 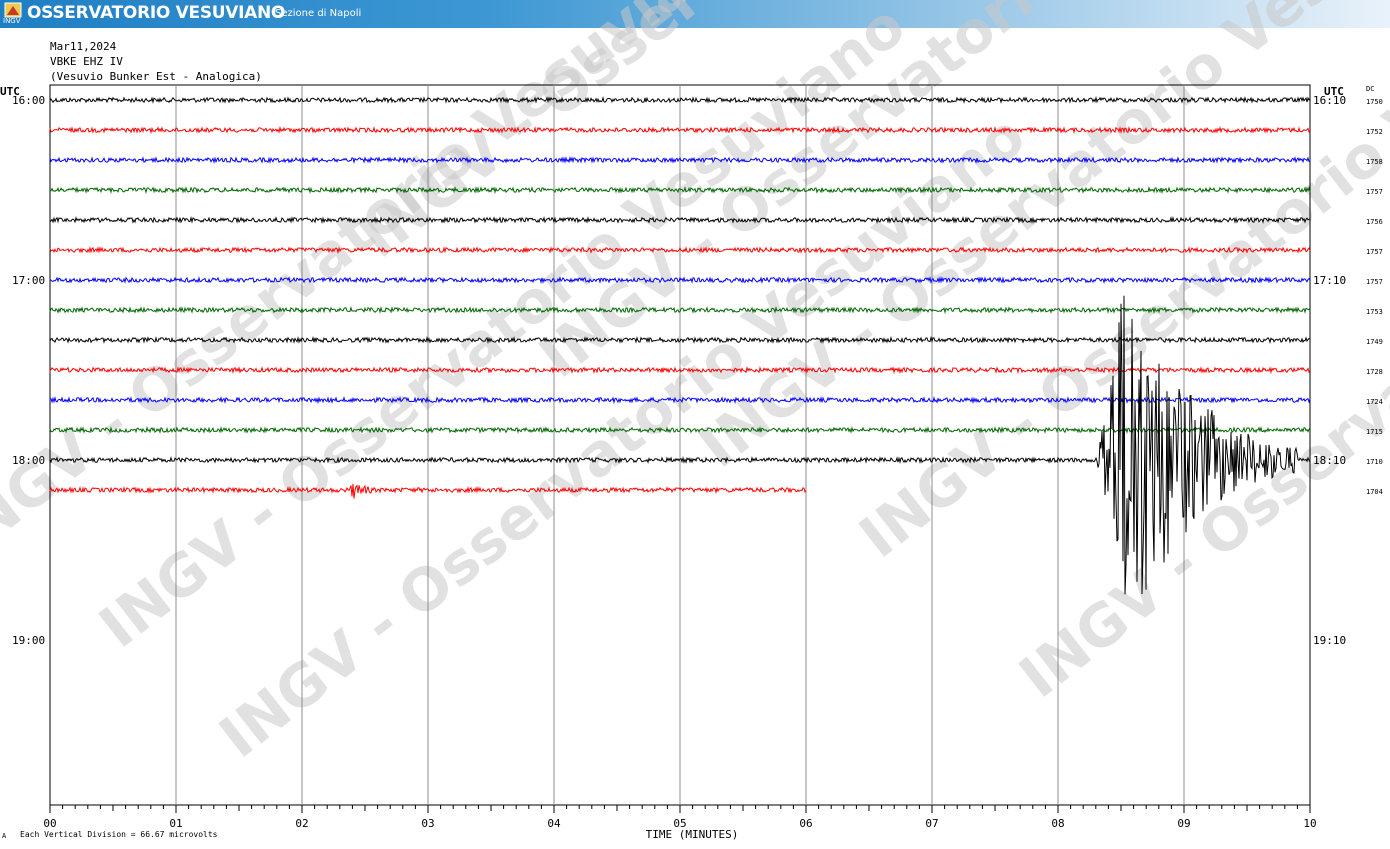 I want to click on x-axis-label: TIME (MINUTES), so click(x=692, y=834).